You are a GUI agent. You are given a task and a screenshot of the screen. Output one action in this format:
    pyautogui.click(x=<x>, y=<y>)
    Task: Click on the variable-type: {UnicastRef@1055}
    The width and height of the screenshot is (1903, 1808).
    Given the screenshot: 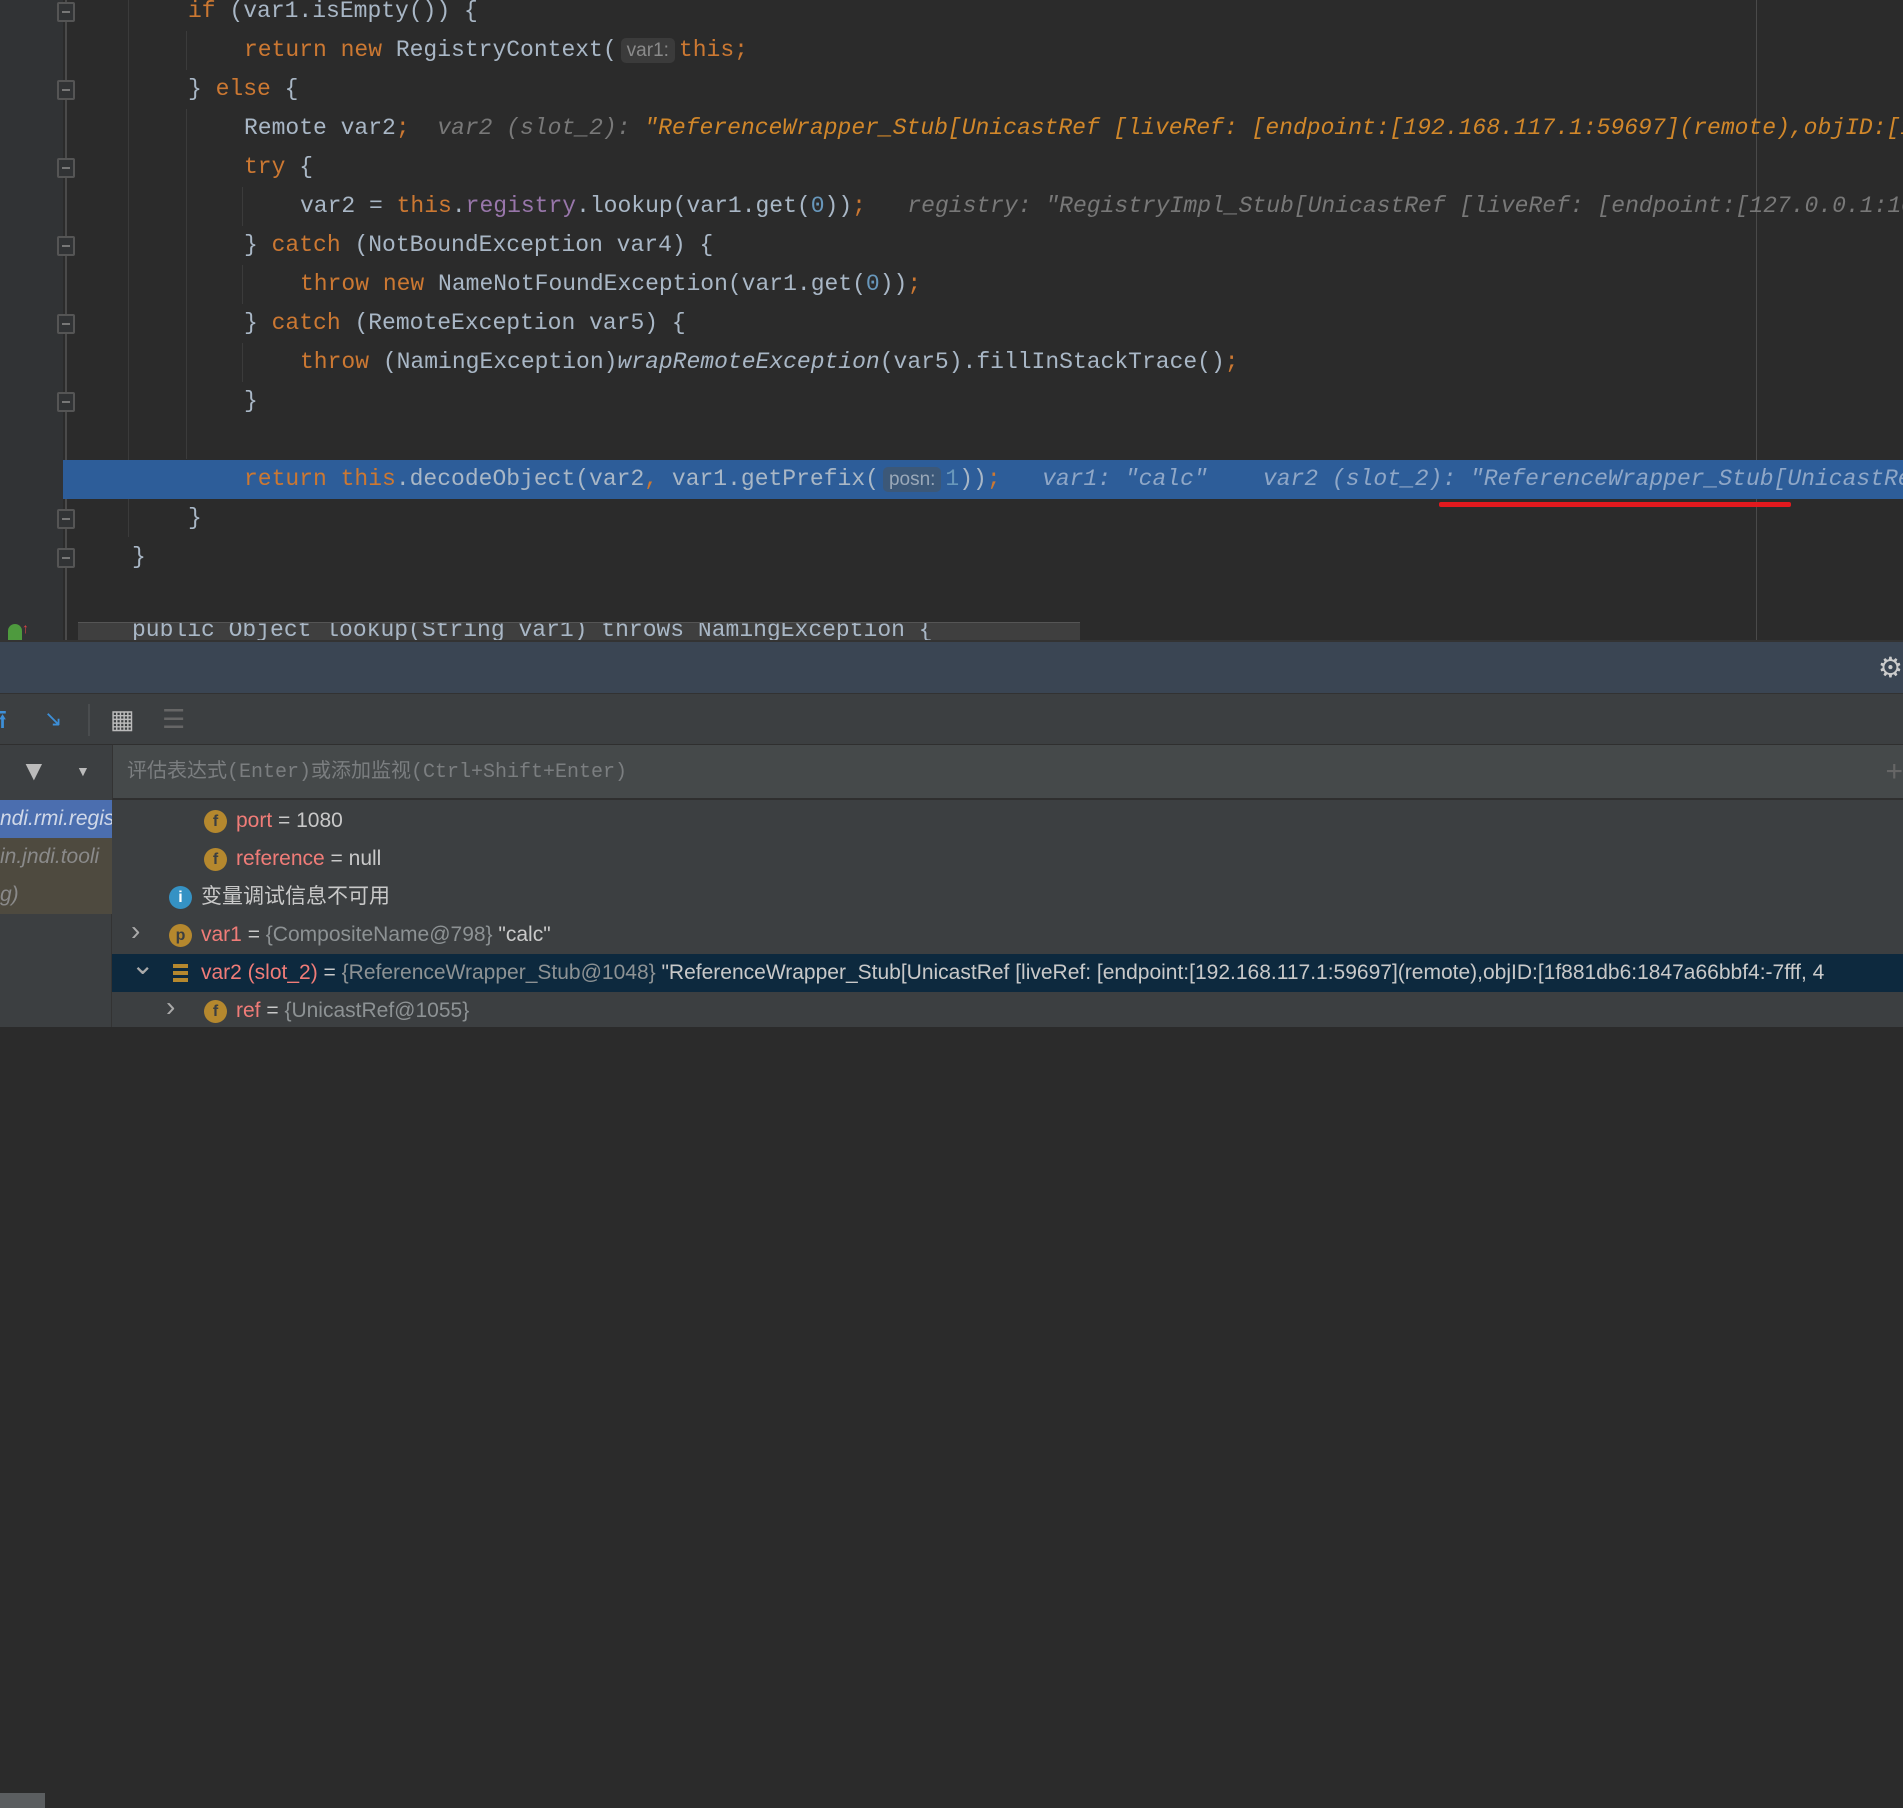 What is the action you would take?
    pyautogui.click(x=377, y=1010)
    